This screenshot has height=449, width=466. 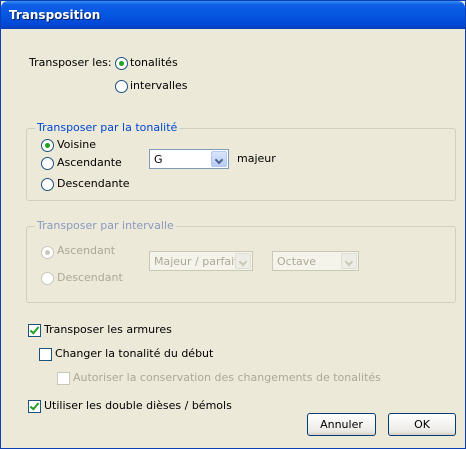 What do you see at coordinates (70, 62) in the screenshot?
I see `transposer-les-label: Transposer les:` at bounding box center [70, 62].